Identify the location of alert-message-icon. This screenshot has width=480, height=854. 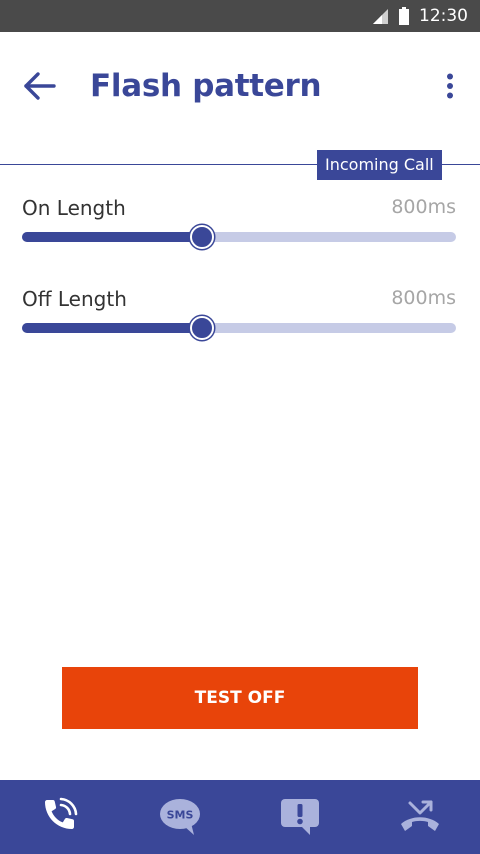
(300, 817).